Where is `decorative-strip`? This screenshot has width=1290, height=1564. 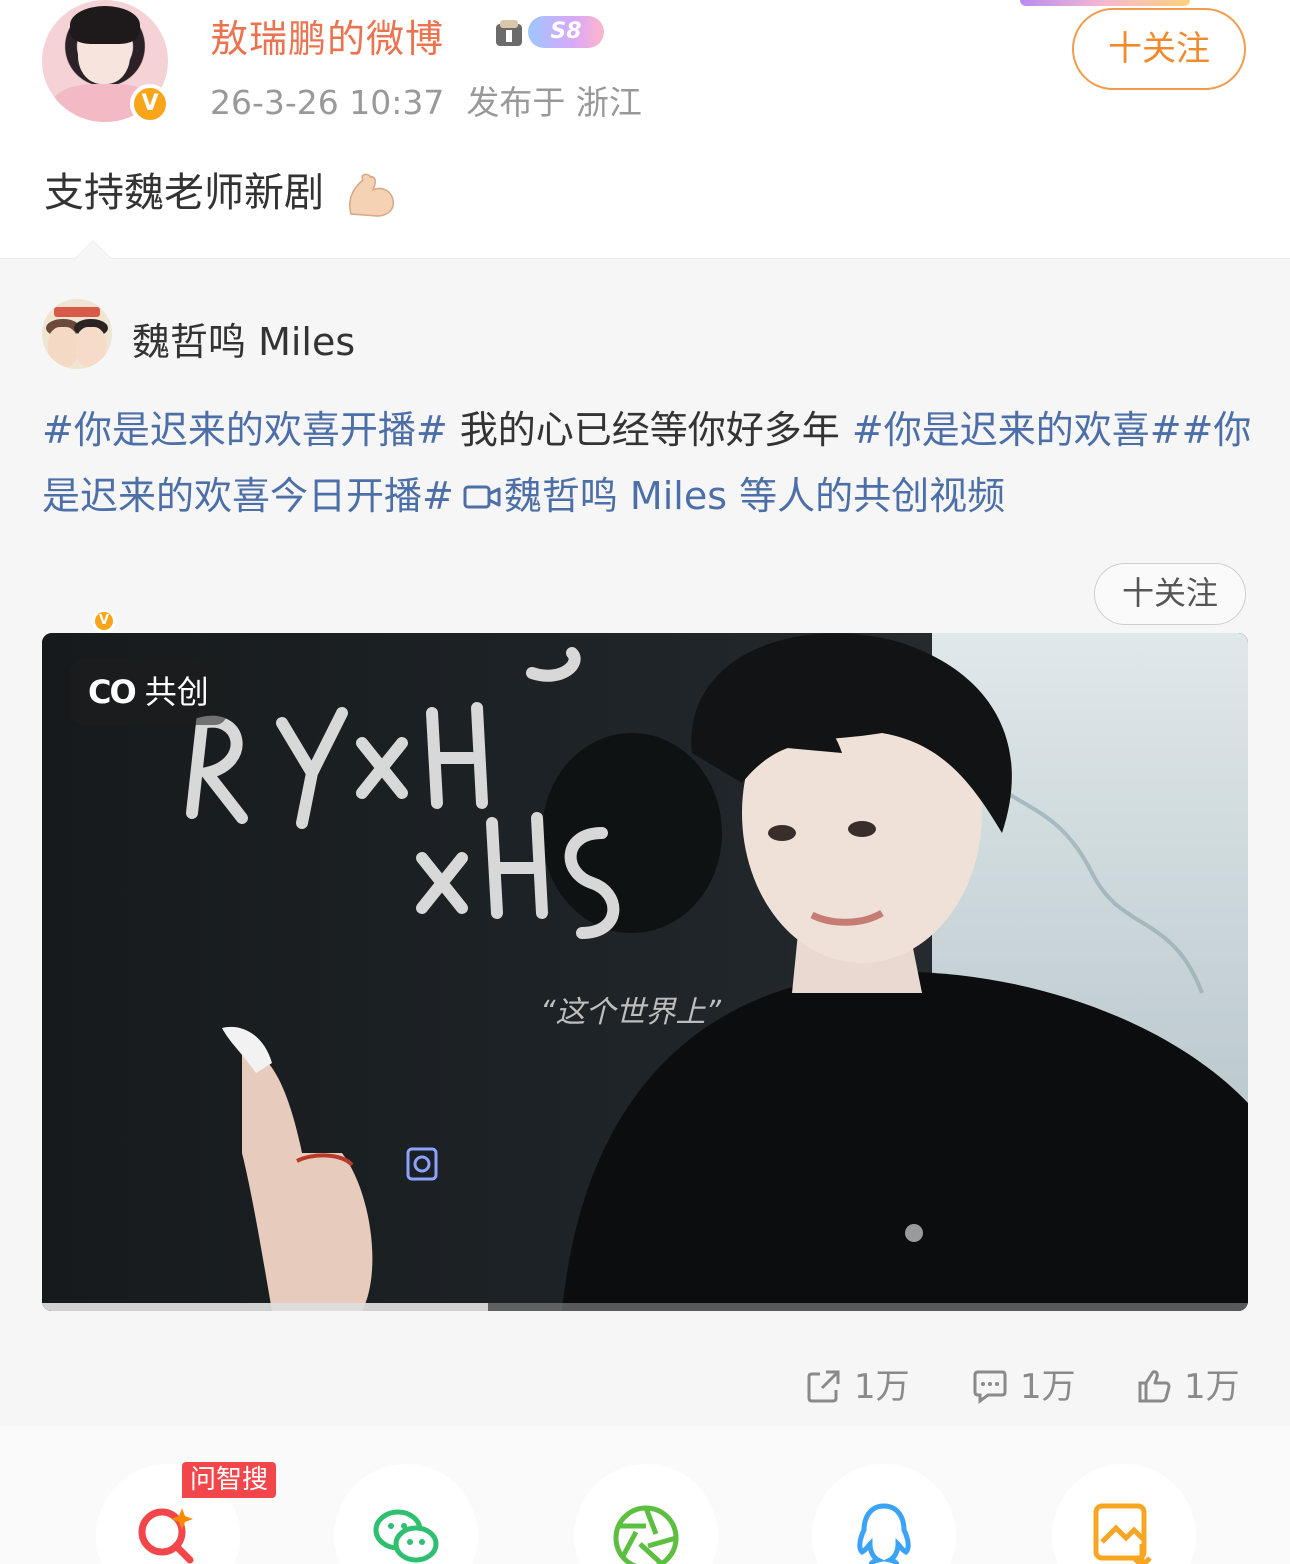
decorative-strip is located at coordinates (1105, 3).